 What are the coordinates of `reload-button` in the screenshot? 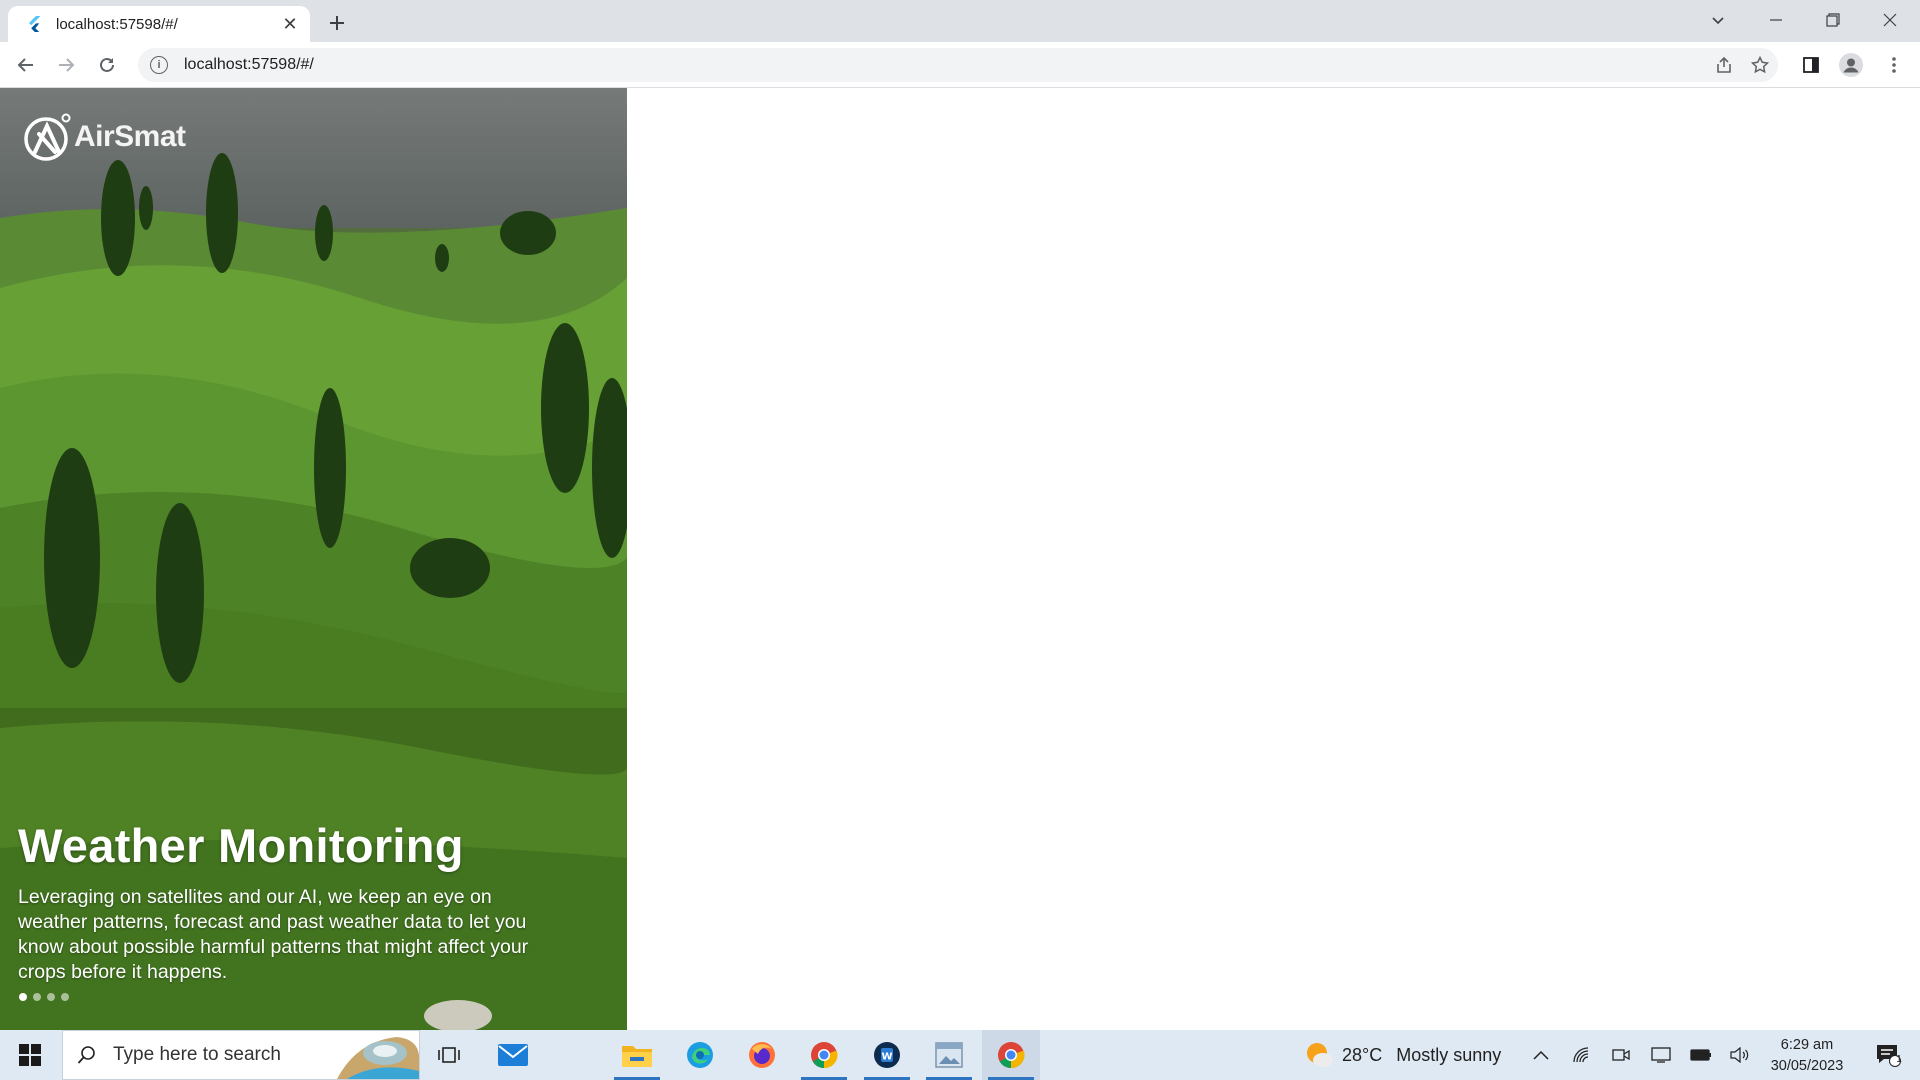 It's located at (107, 65).